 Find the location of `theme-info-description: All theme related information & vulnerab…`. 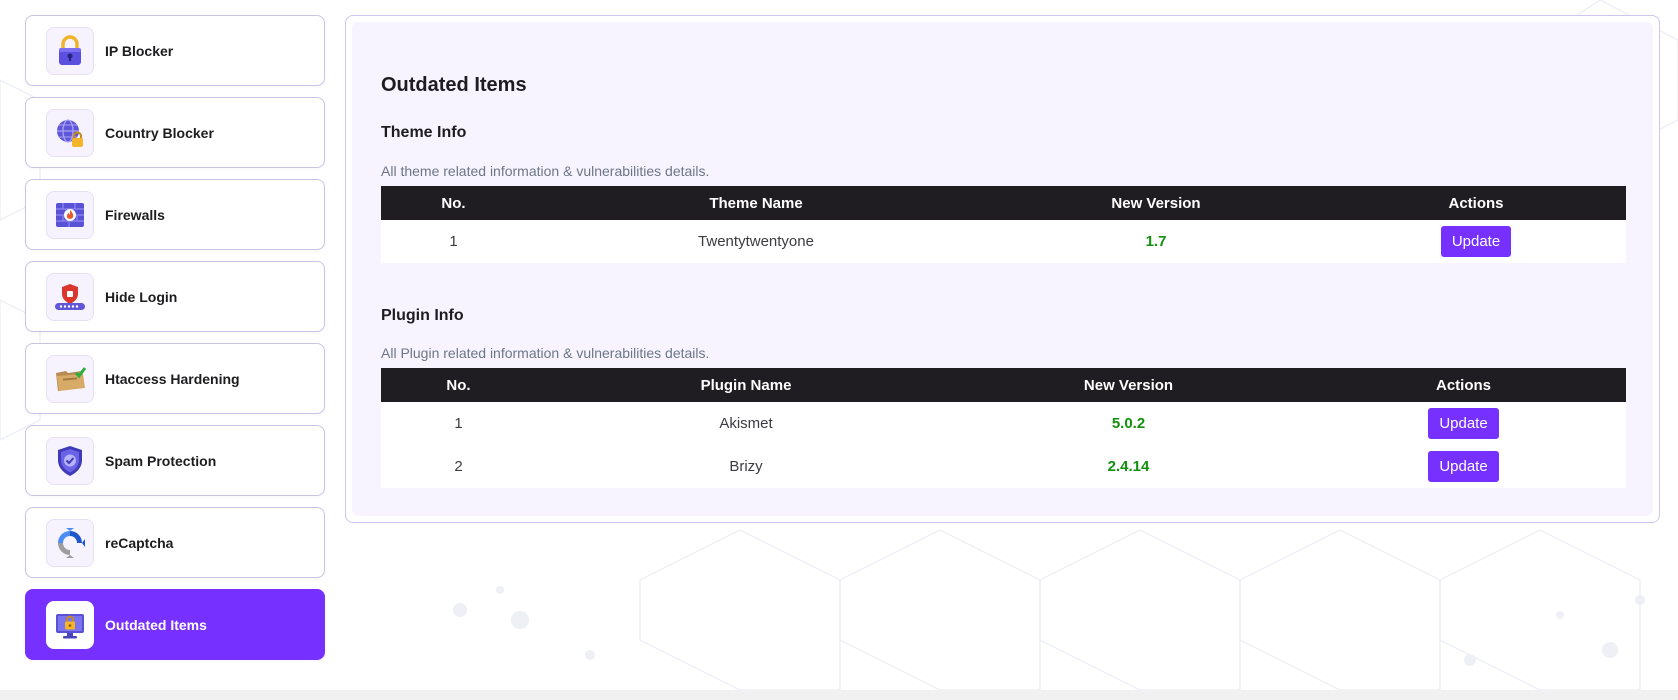

theme-info-description: All theme related information & vulnerab… is located at coordinates (545, 171).